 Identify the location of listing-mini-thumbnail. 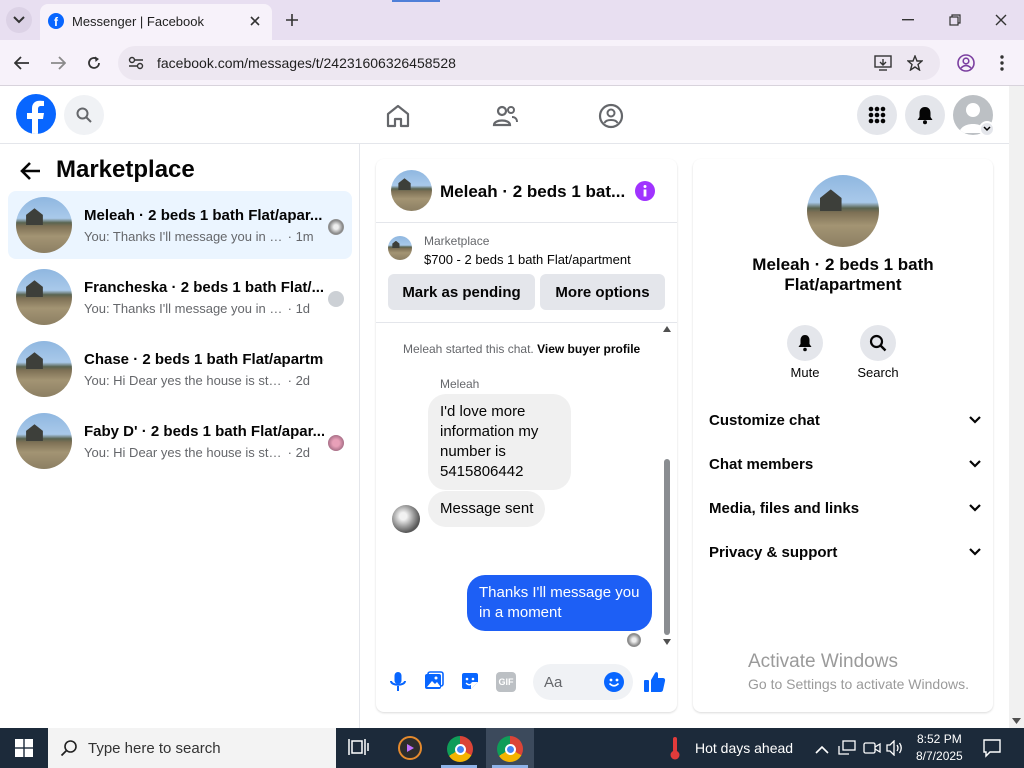
(400, 248).